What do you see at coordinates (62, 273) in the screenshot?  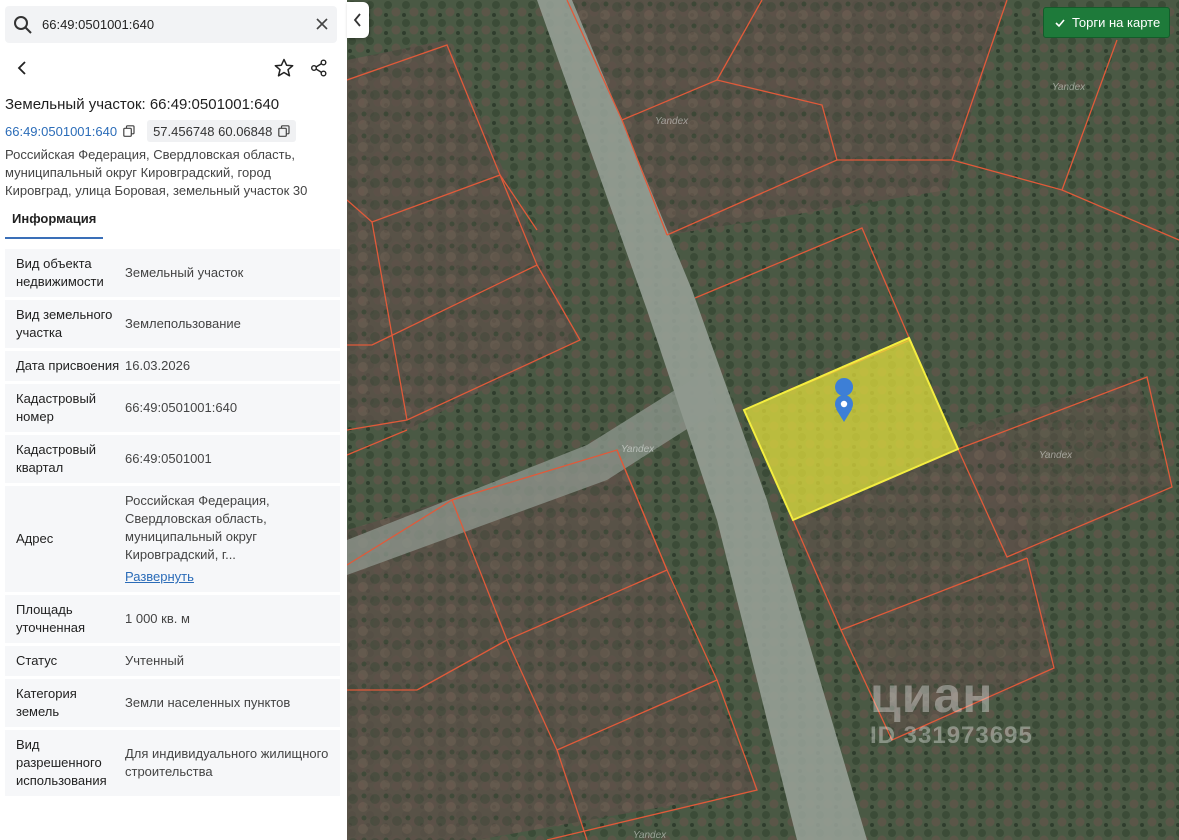 I see `row-key: Вид объекта недвижимости` at bounding box center [62, 273].